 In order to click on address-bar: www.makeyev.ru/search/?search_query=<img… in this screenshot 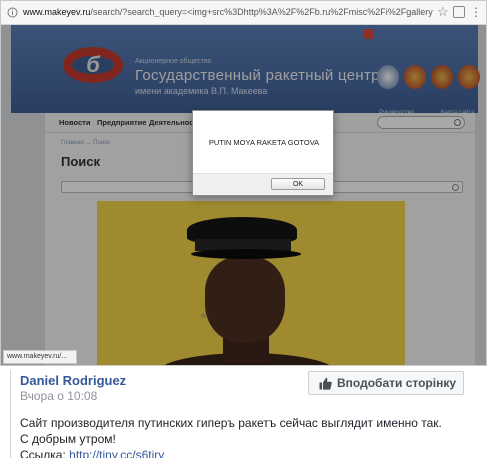, I will do `click(243, 13)`.